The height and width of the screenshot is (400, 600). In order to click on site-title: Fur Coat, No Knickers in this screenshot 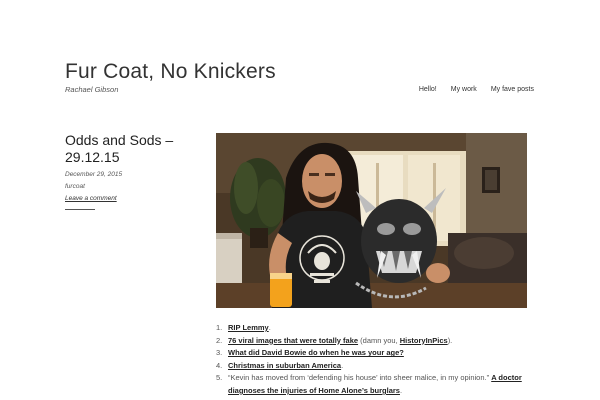, I will do `click(170, 72)`.